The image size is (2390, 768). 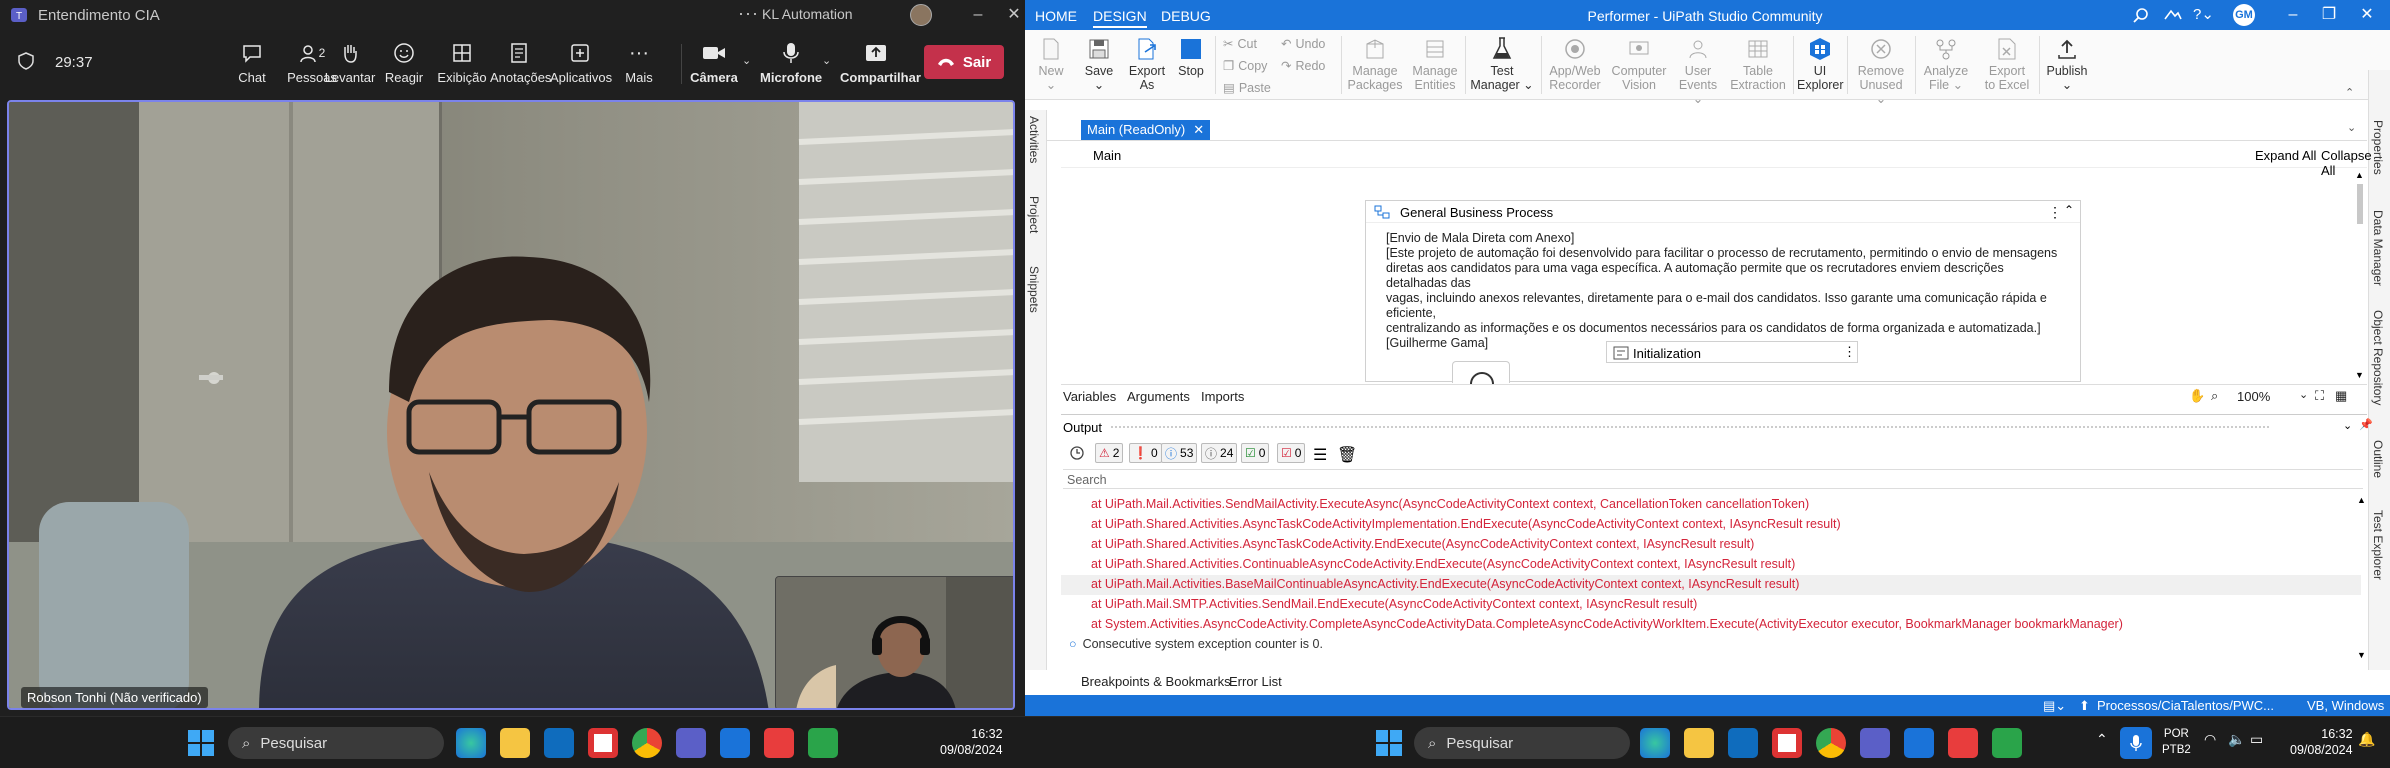 What do you see at coordinates (404, 67) in the screenshot?
I see `react-button: Reagir` at bounding box center [404, 67].